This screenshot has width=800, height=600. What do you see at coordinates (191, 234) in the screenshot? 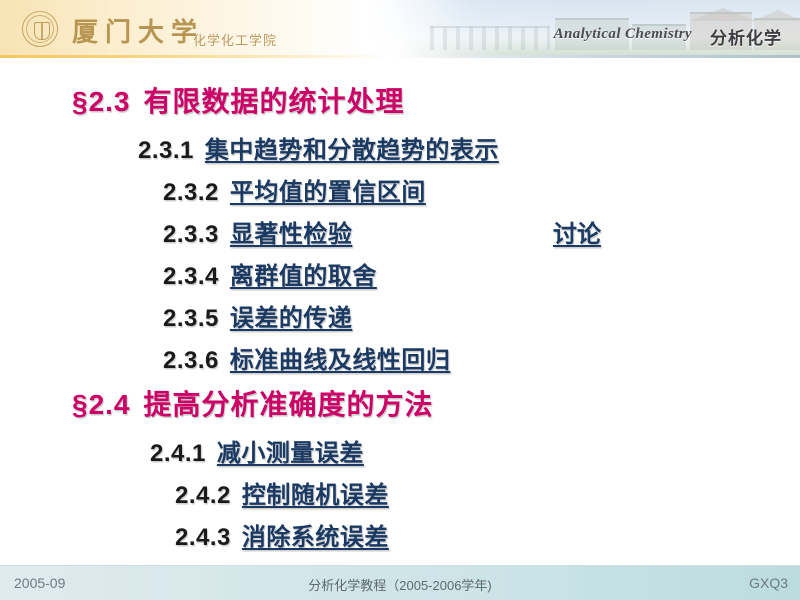
I see `item-number: 2.3.3` at bounding box center [191, 234].